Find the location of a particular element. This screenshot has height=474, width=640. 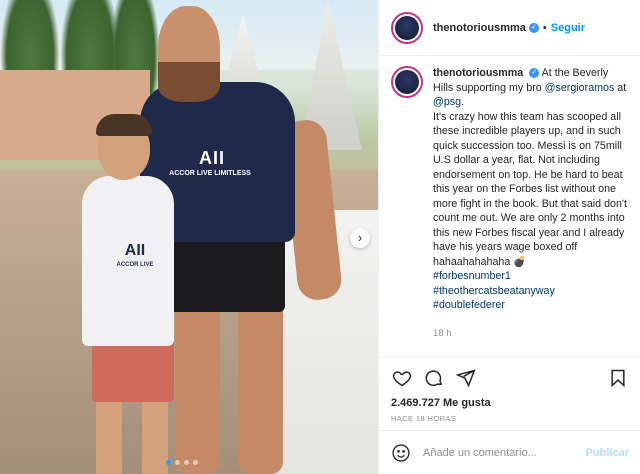

caption-time: 18 h is located at coordinates (442, 333).